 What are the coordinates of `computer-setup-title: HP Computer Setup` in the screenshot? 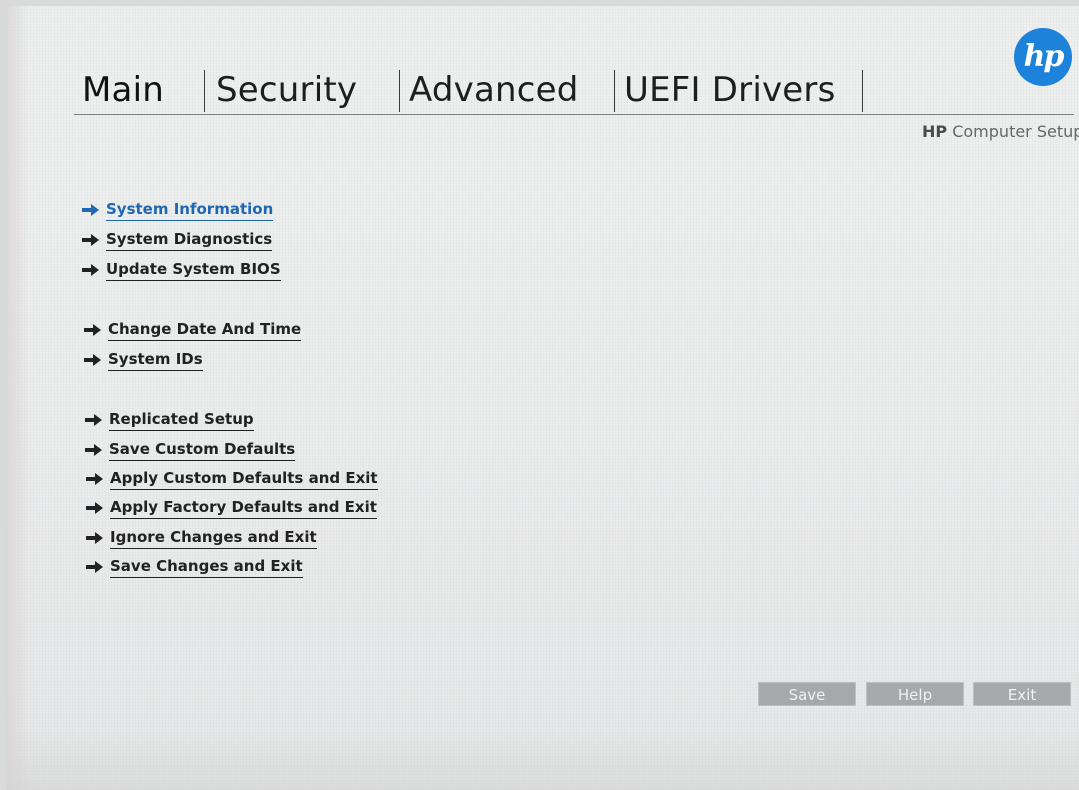 It's located at (1000, 131).